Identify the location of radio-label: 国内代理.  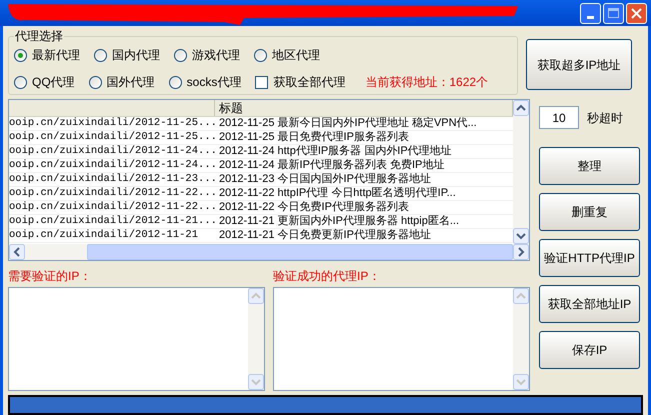
(136, 55).